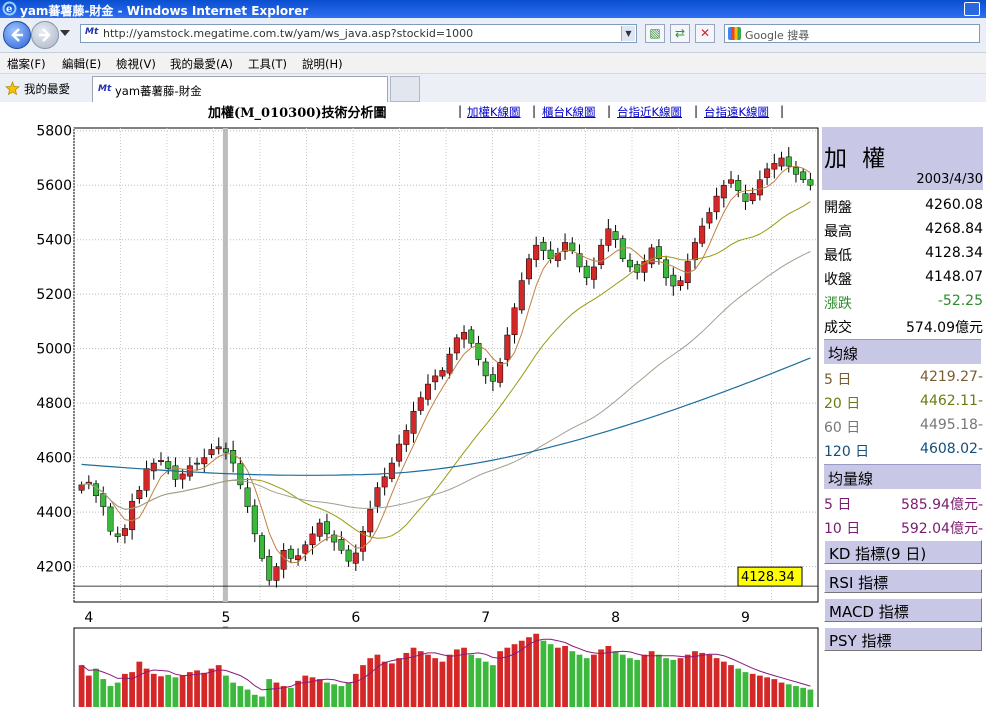 The height and width of the screenshot is (707, 986). Describe the element at coordinates (852, 33) in the screenshot. I see `search-input: Google 搜尋` at that location.